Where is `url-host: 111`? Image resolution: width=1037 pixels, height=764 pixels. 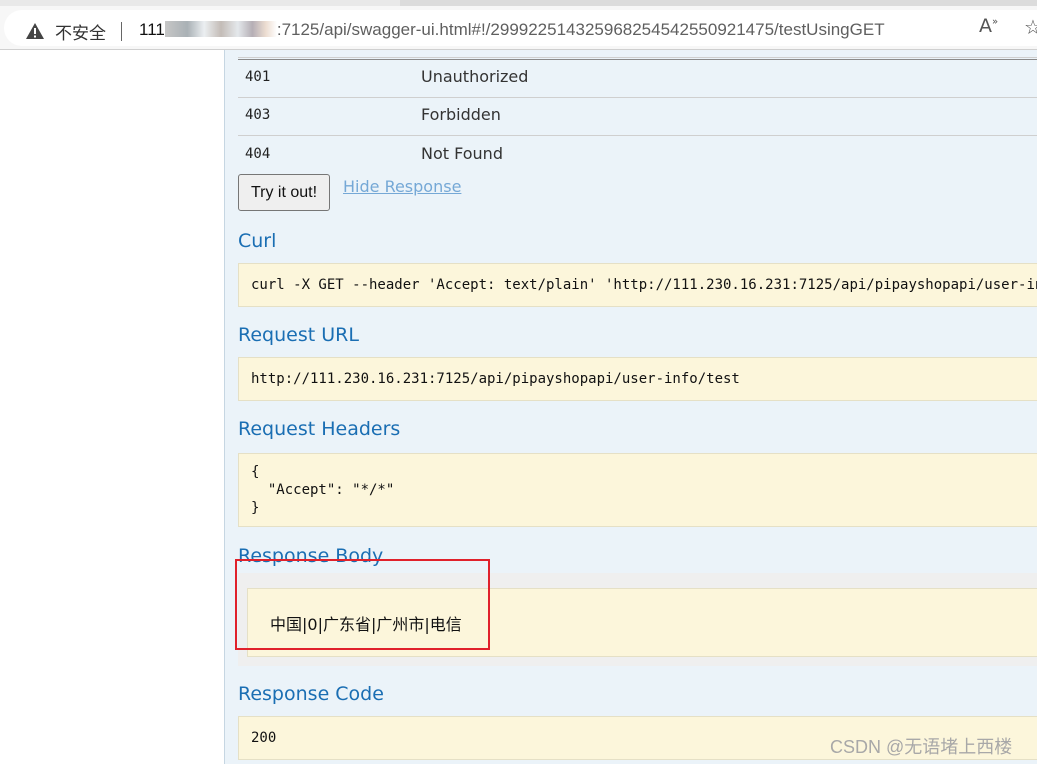
url-host: 111 is located at coordinates (152, 29).